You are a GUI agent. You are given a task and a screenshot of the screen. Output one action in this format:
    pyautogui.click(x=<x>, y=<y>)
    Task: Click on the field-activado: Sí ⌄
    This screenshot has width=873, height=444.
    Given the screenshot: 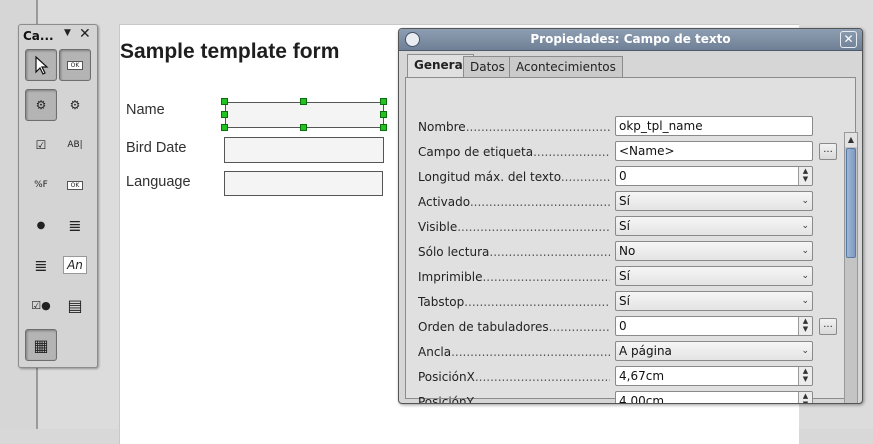 What is the action you would take?
    pyautogui.click(x=714, y=201)
    